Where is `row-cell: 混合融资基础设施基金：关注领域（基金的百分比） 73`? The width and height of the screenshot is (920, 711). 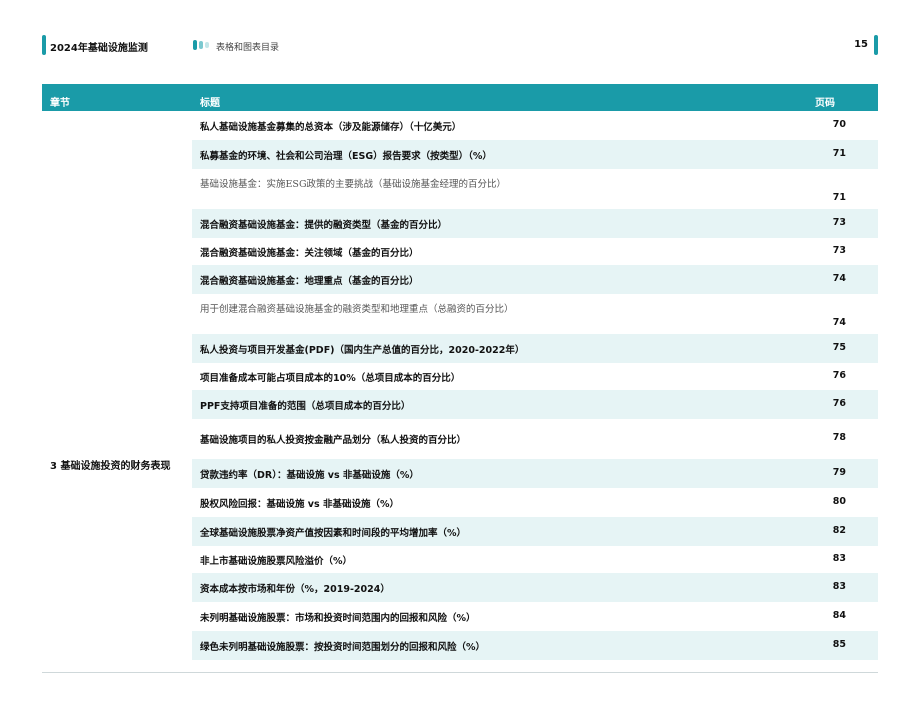 row-cell: 混合融资基础设施基金：关注领域（基金的百分比） 73 is located at coordinates (535, 251).